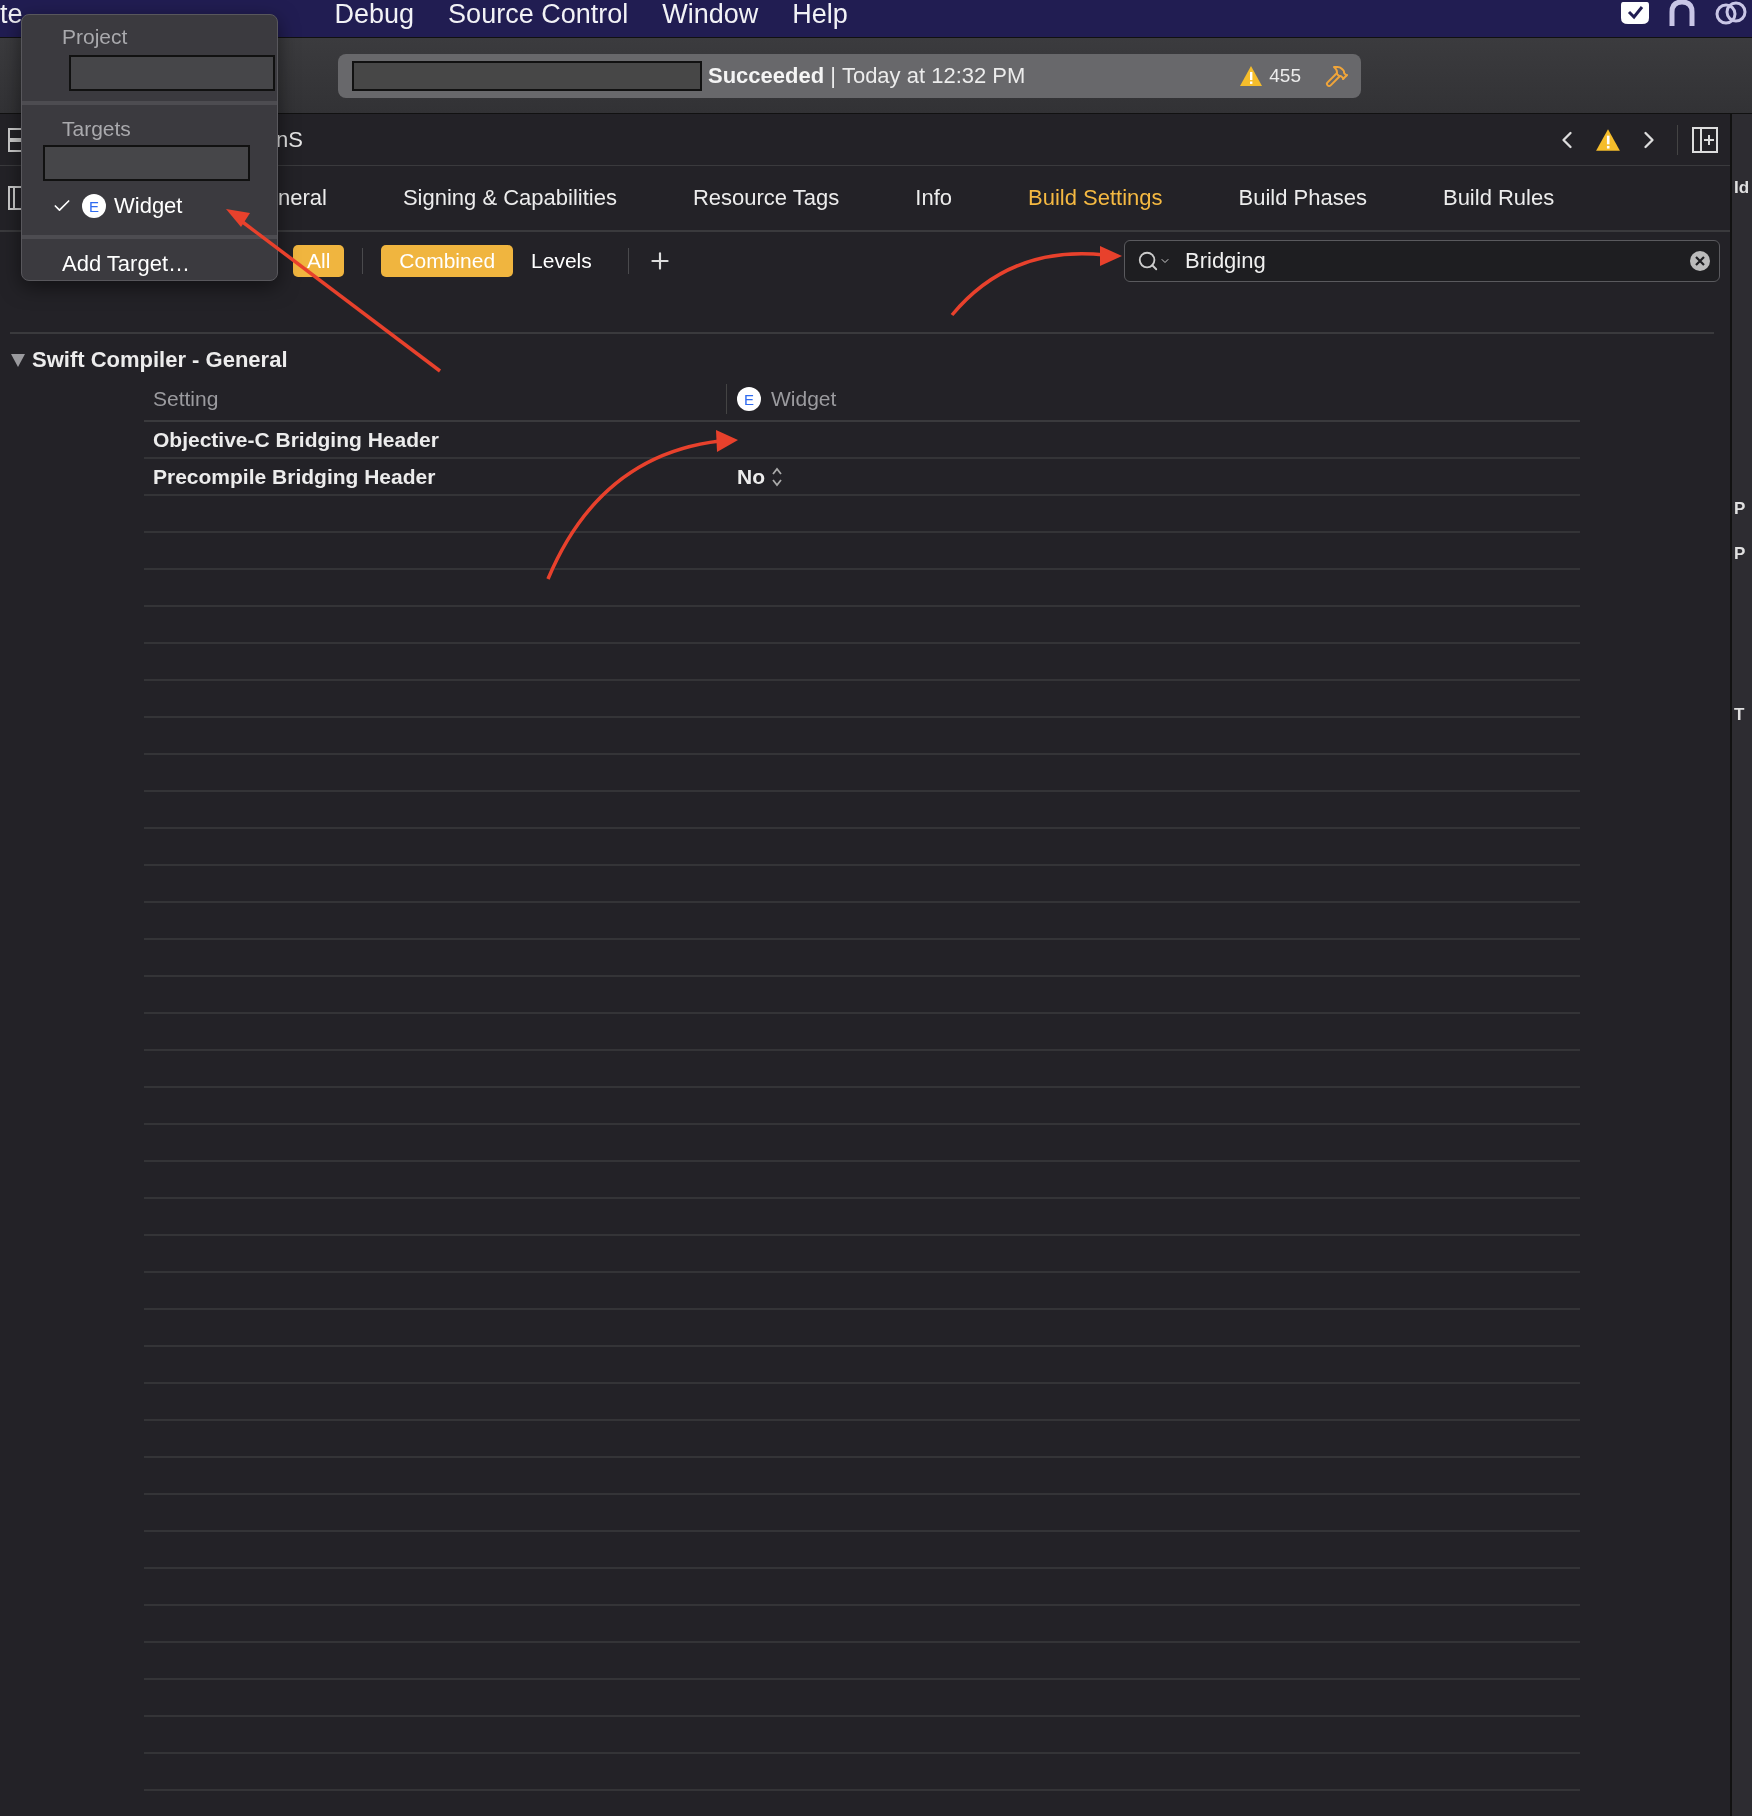  Describe the element at coordinates (302, 198) in the screenshot. I see `tab: neral` at that location.